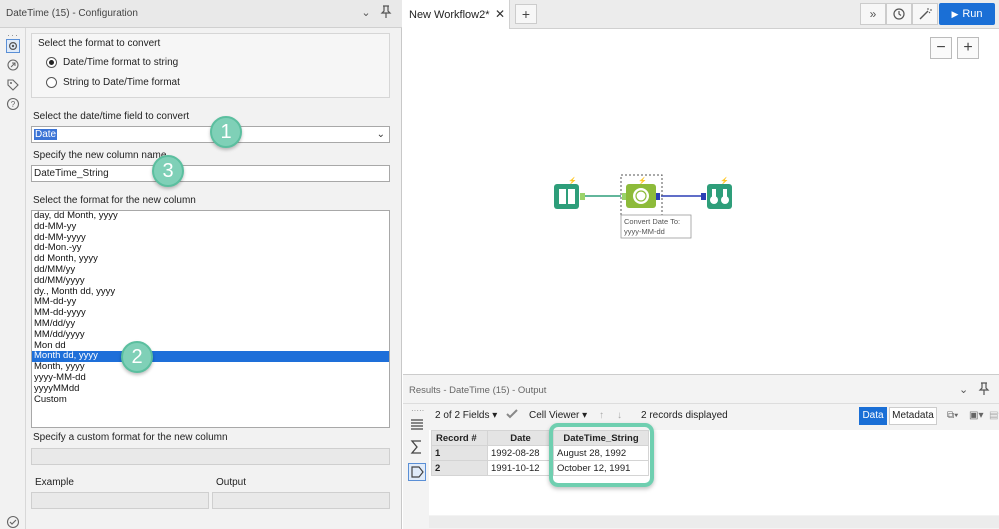 This screenshot has width=999, height=529. I want to click on callout-badge-2: 2, so click(137, 357).